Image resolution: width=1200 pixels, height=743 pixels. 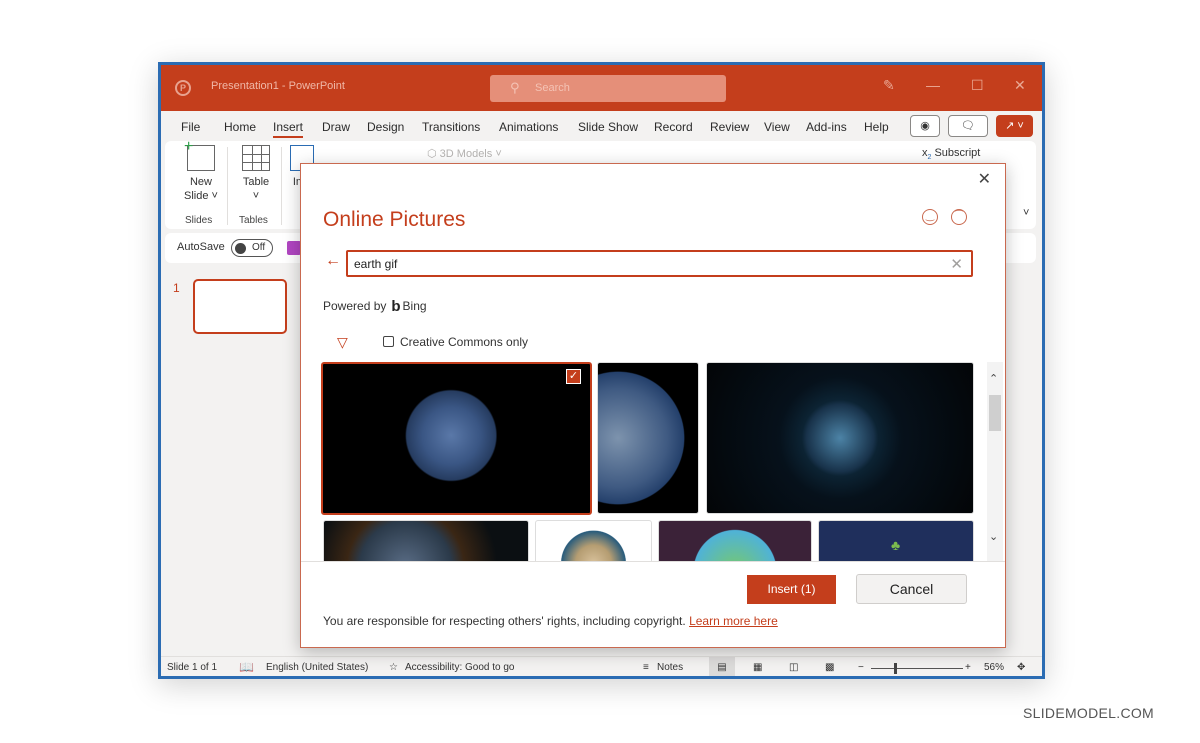 I want to click on tab-insert: Insert, so click(x=288, y=129).